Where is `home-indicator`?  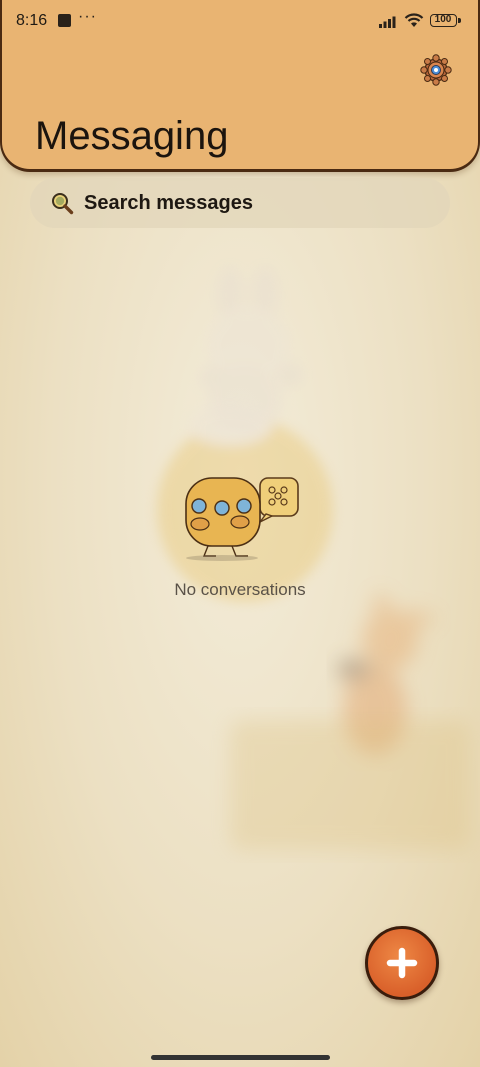
home-indicator is located at coordinates (240, 1057).